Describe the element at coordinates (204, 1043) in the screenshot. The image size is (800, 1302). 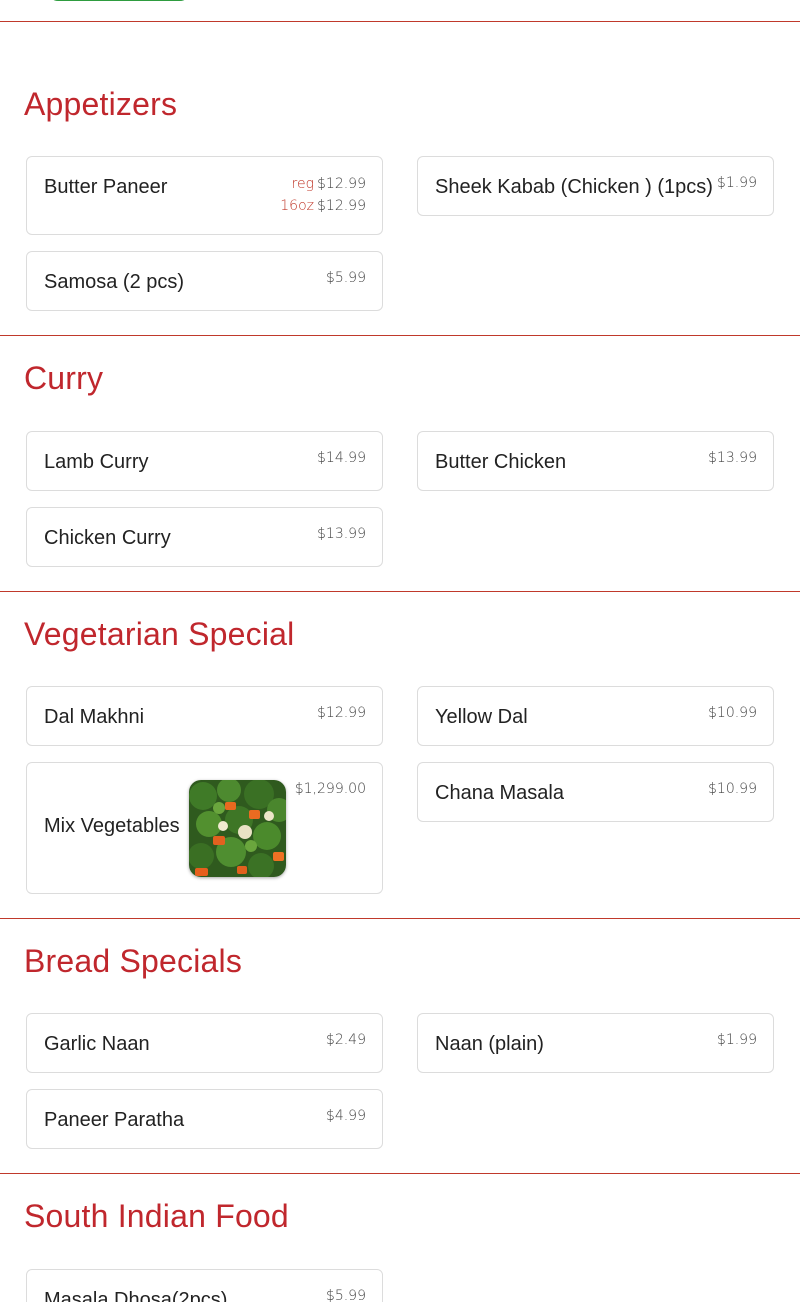
I see `menu-item-garlic-naan: Garlic Naan $2.49` at that location.